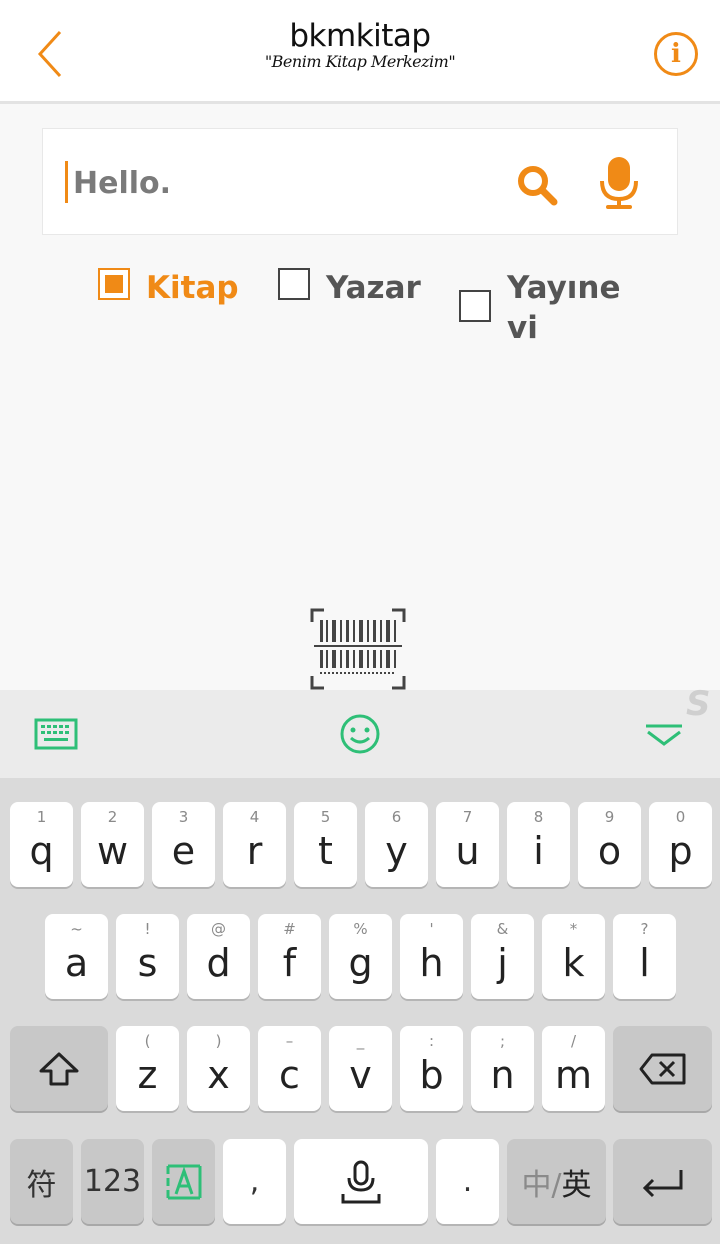 The height and width of the screenshot is (1244, 720). What do you see at coordinates (396, 844) in the screenshot?
I see `key-y: 6y` at bounding box center [396, 844].